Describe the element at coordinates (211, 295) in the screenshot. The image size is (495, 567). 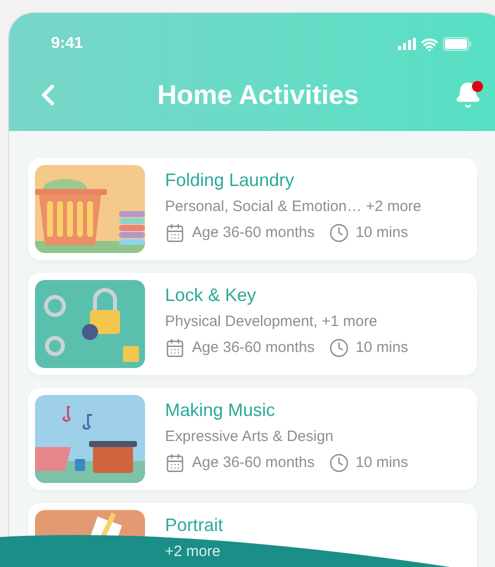
I see `activity-title: Lock & Key` at that location.